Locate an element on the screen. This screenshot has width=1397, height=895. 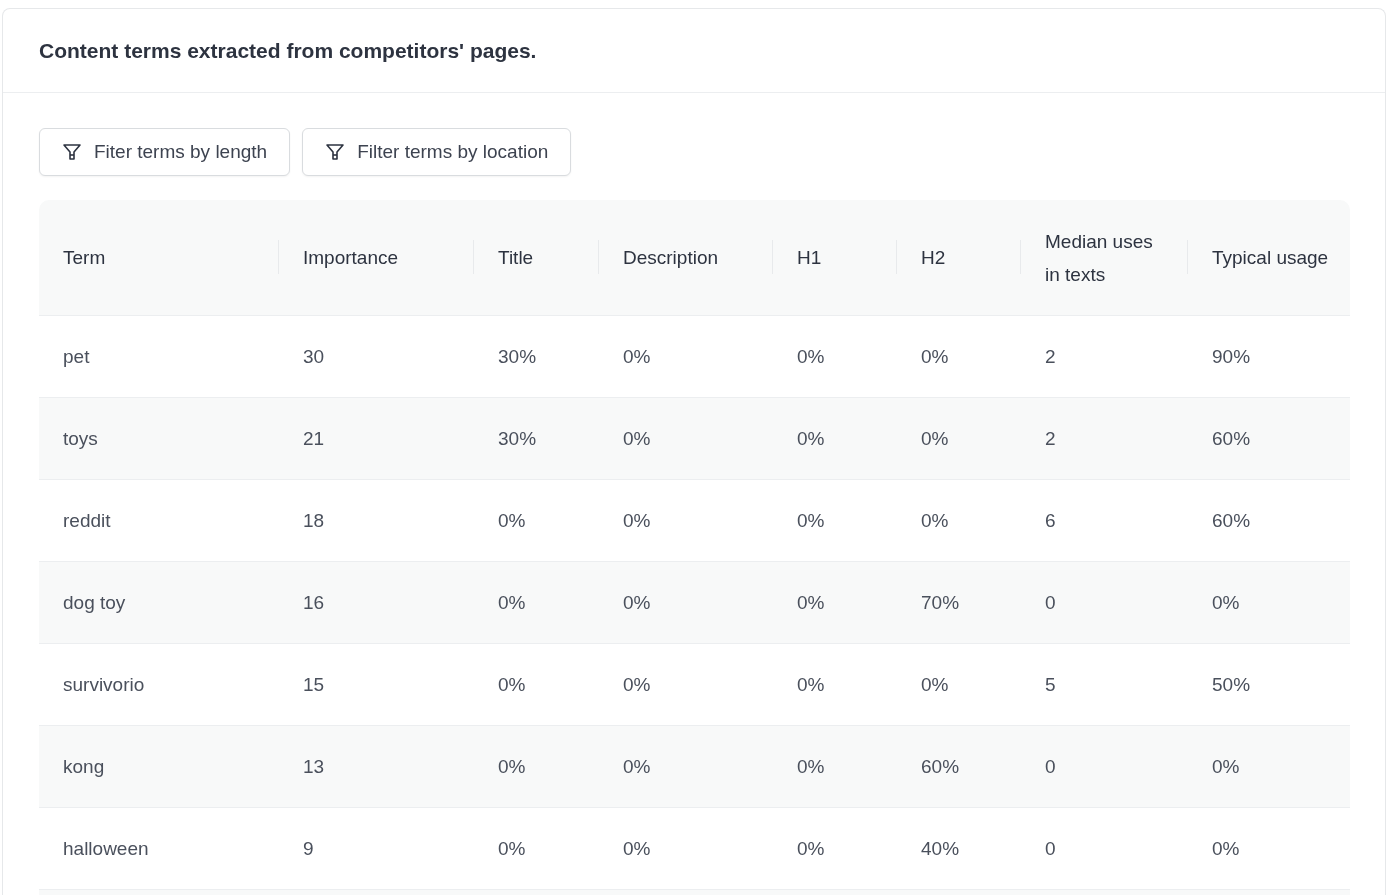
column-header: H2 is located at coordinates (959, 258).